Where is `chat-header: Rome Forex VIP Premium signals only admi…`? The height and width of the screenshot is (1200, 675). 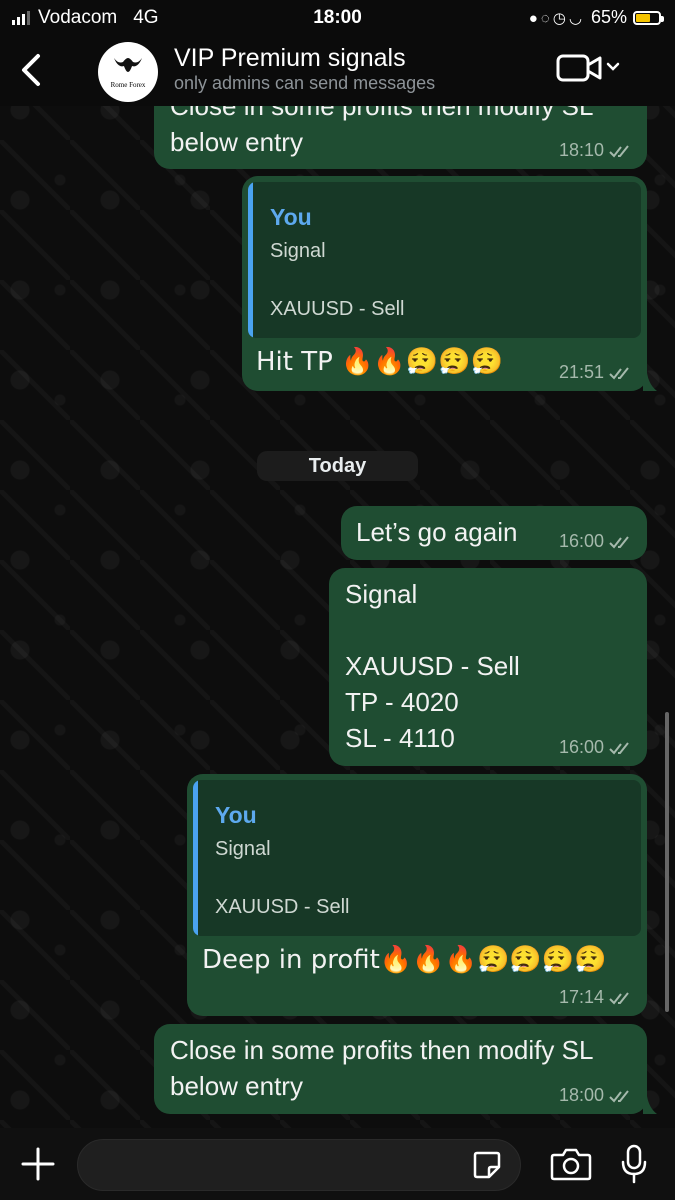 chat-header: Rome Forex VIP Premium signals only admi… is located at coordinates (337, 71).